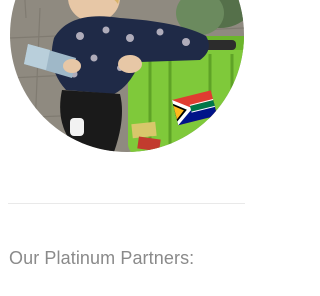 This screenshot has height=296, width=320. What do you see at coordinates (126, 203) in the screenshot?
I see `section-divider` at bounding box center [126, 203].